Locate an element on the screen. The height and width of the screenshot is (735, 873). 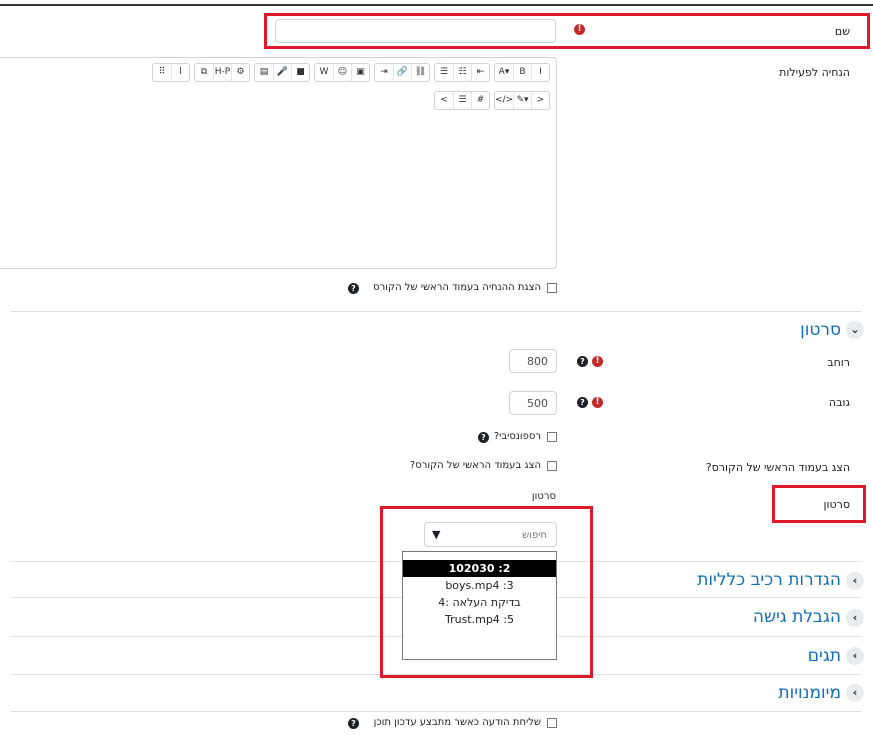
show-main-inline-label: הצג בעמוד הראשי של הקורס? is located at coordinates (475, 465).